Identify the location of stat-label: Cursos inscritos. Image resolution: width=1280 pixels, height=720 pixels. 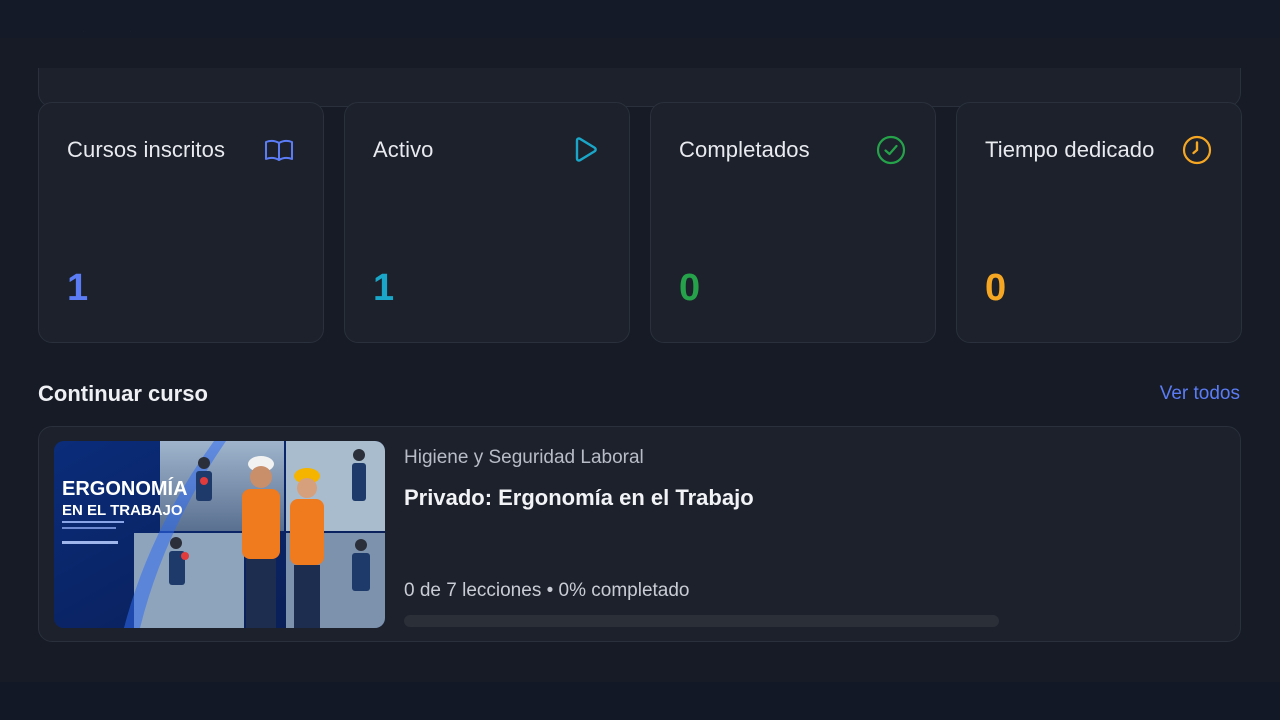
(146, 149).